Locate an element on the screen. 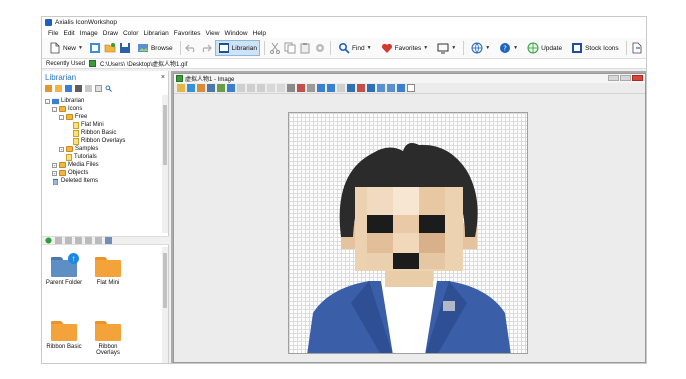 This screenshot has width=686, height=379. menu-favorites: Favorites is located at coordinates (187, 33).